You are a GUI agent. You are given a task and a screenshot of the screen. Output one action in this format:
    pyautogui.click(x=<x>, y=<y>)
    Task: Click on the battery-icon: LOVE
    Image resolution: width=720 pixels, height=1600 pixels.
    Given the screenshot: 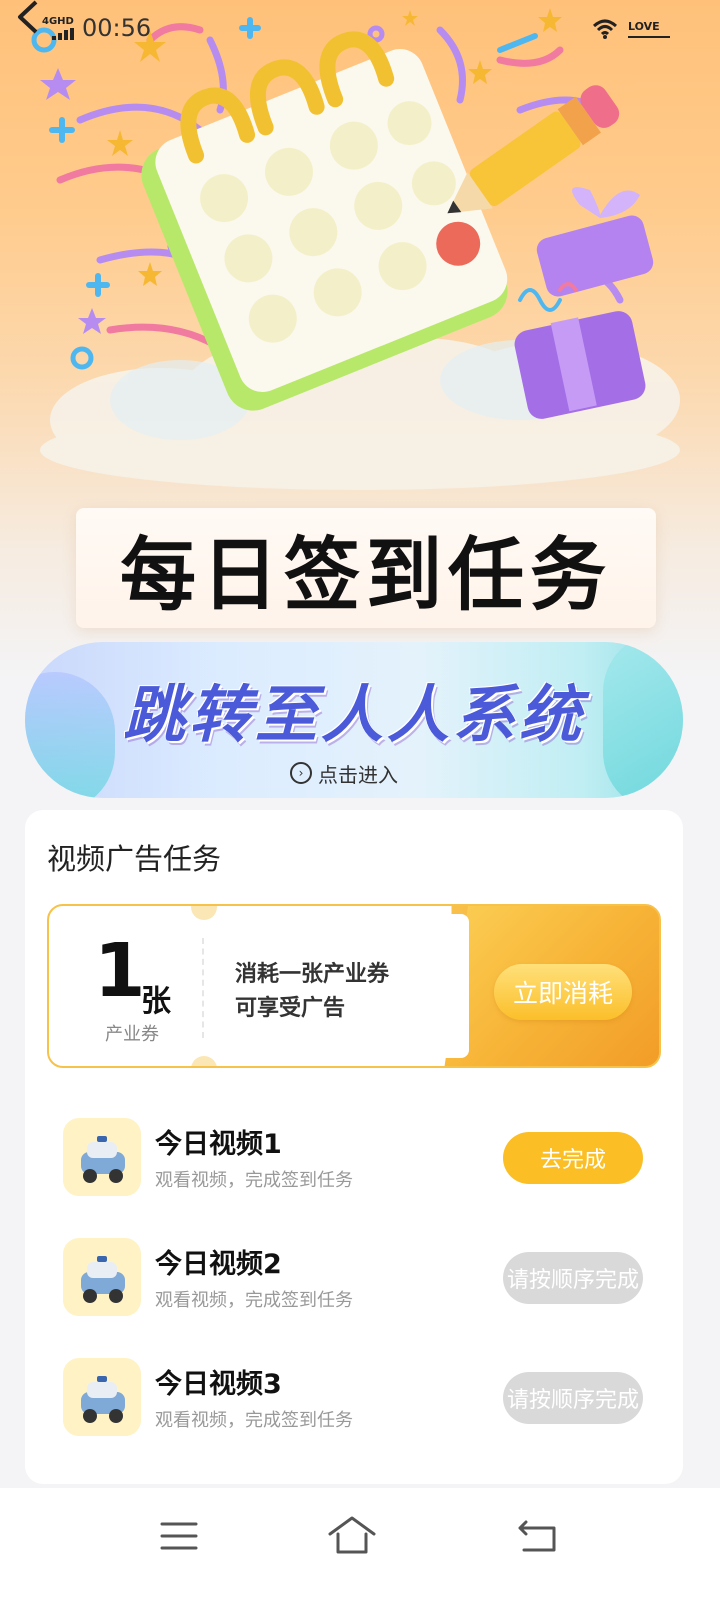 What is the action you would take?
    pyautogui.click(x=649, y=28)
    